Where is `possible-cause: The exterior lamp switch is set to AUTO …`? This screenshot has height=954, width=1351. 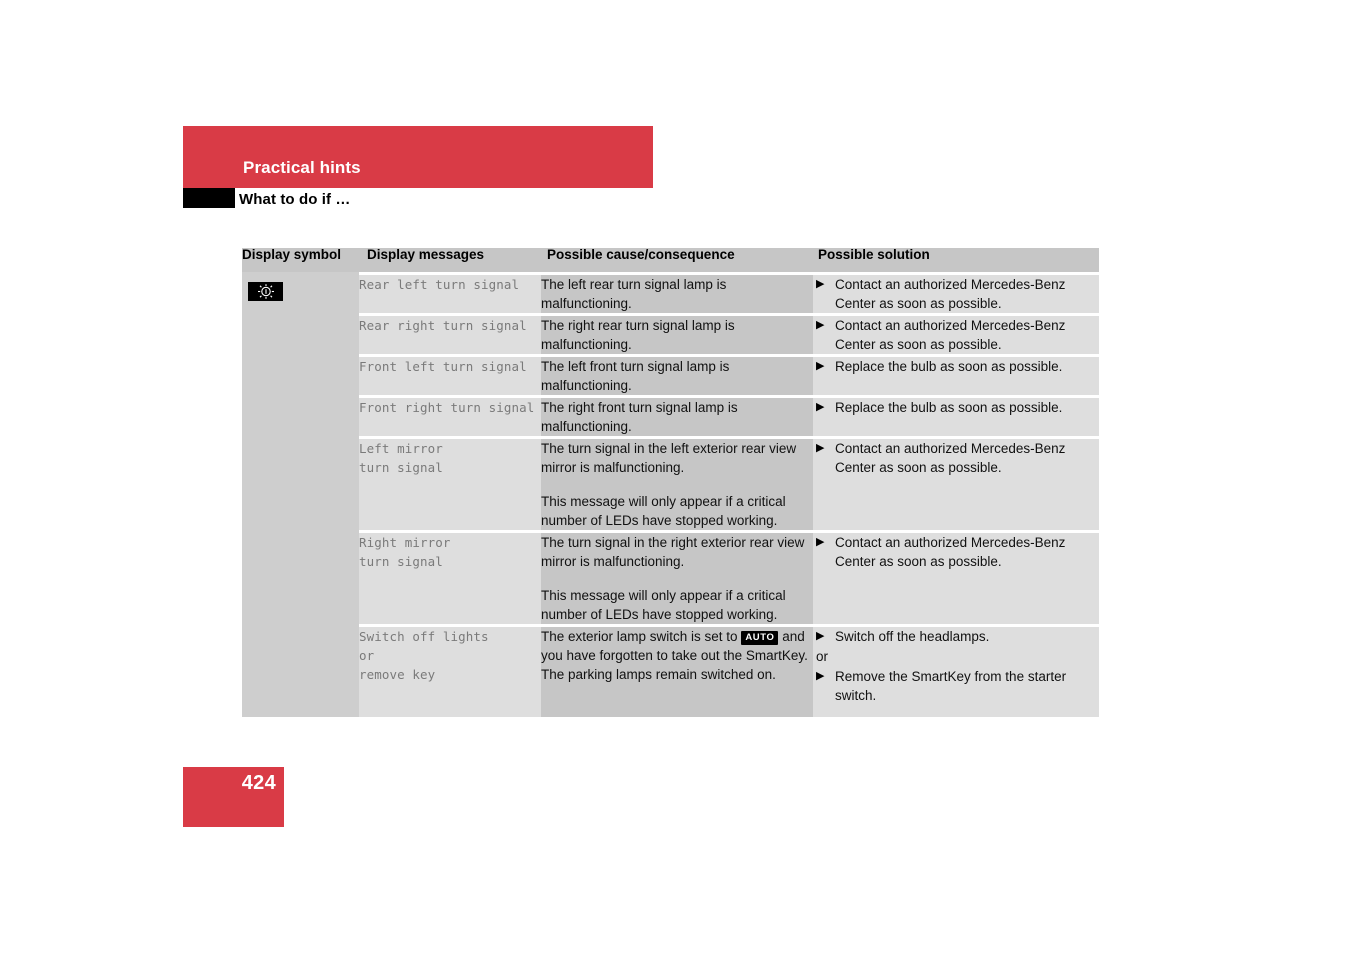 possible-cause: The exterior lamp switch is set to AUTO … is located at coordinates (677, 672).